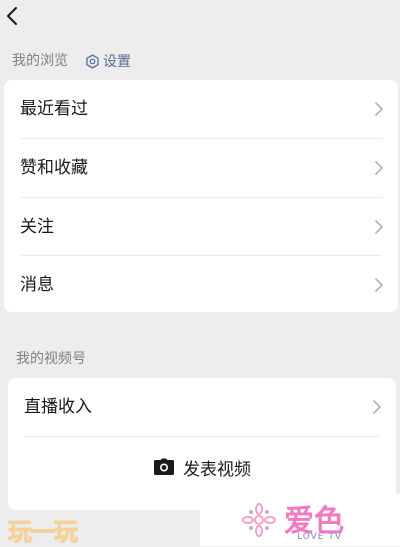  I want to click on gear-icon, so click(92, 61).